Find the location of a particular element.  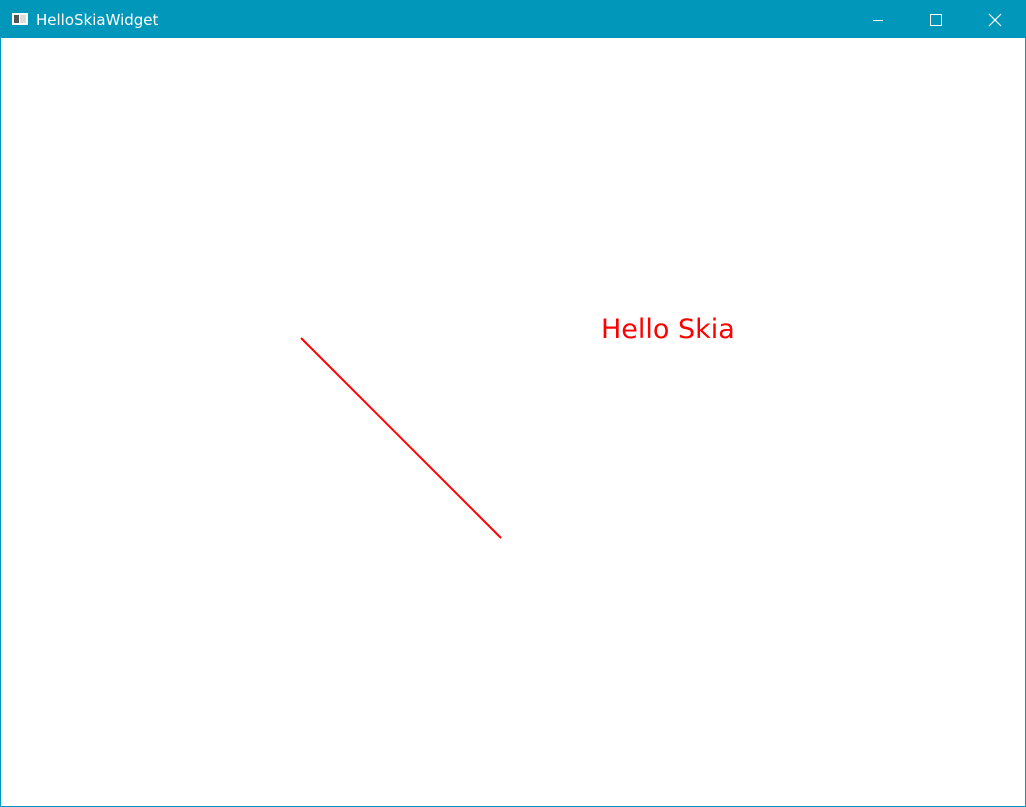

minimize-button is located at coordinates (878, 19).